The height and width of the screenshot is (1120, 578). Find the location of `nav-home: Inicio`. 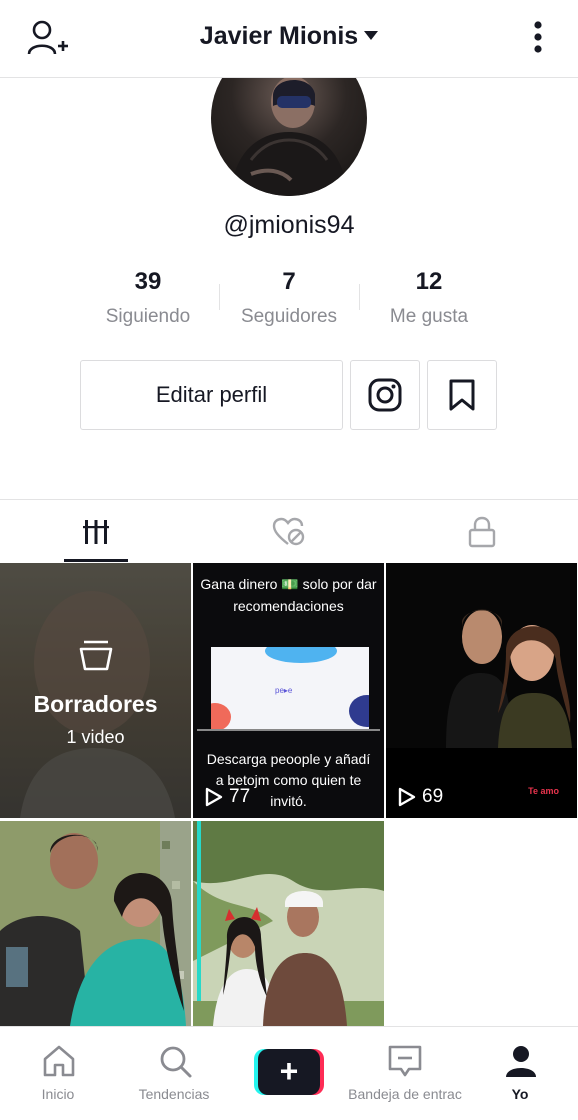

nav-home: Inicio is located at coordinates (58, 1073).